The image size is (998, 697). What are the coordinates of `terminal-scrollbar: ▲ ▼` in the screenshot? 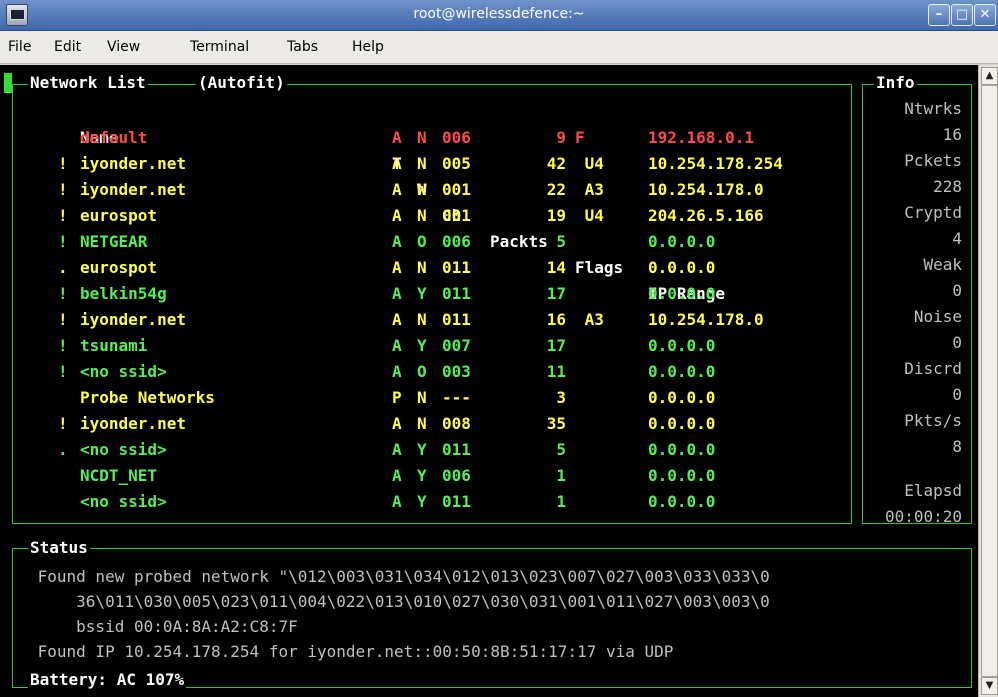 It's located at (988, 381).